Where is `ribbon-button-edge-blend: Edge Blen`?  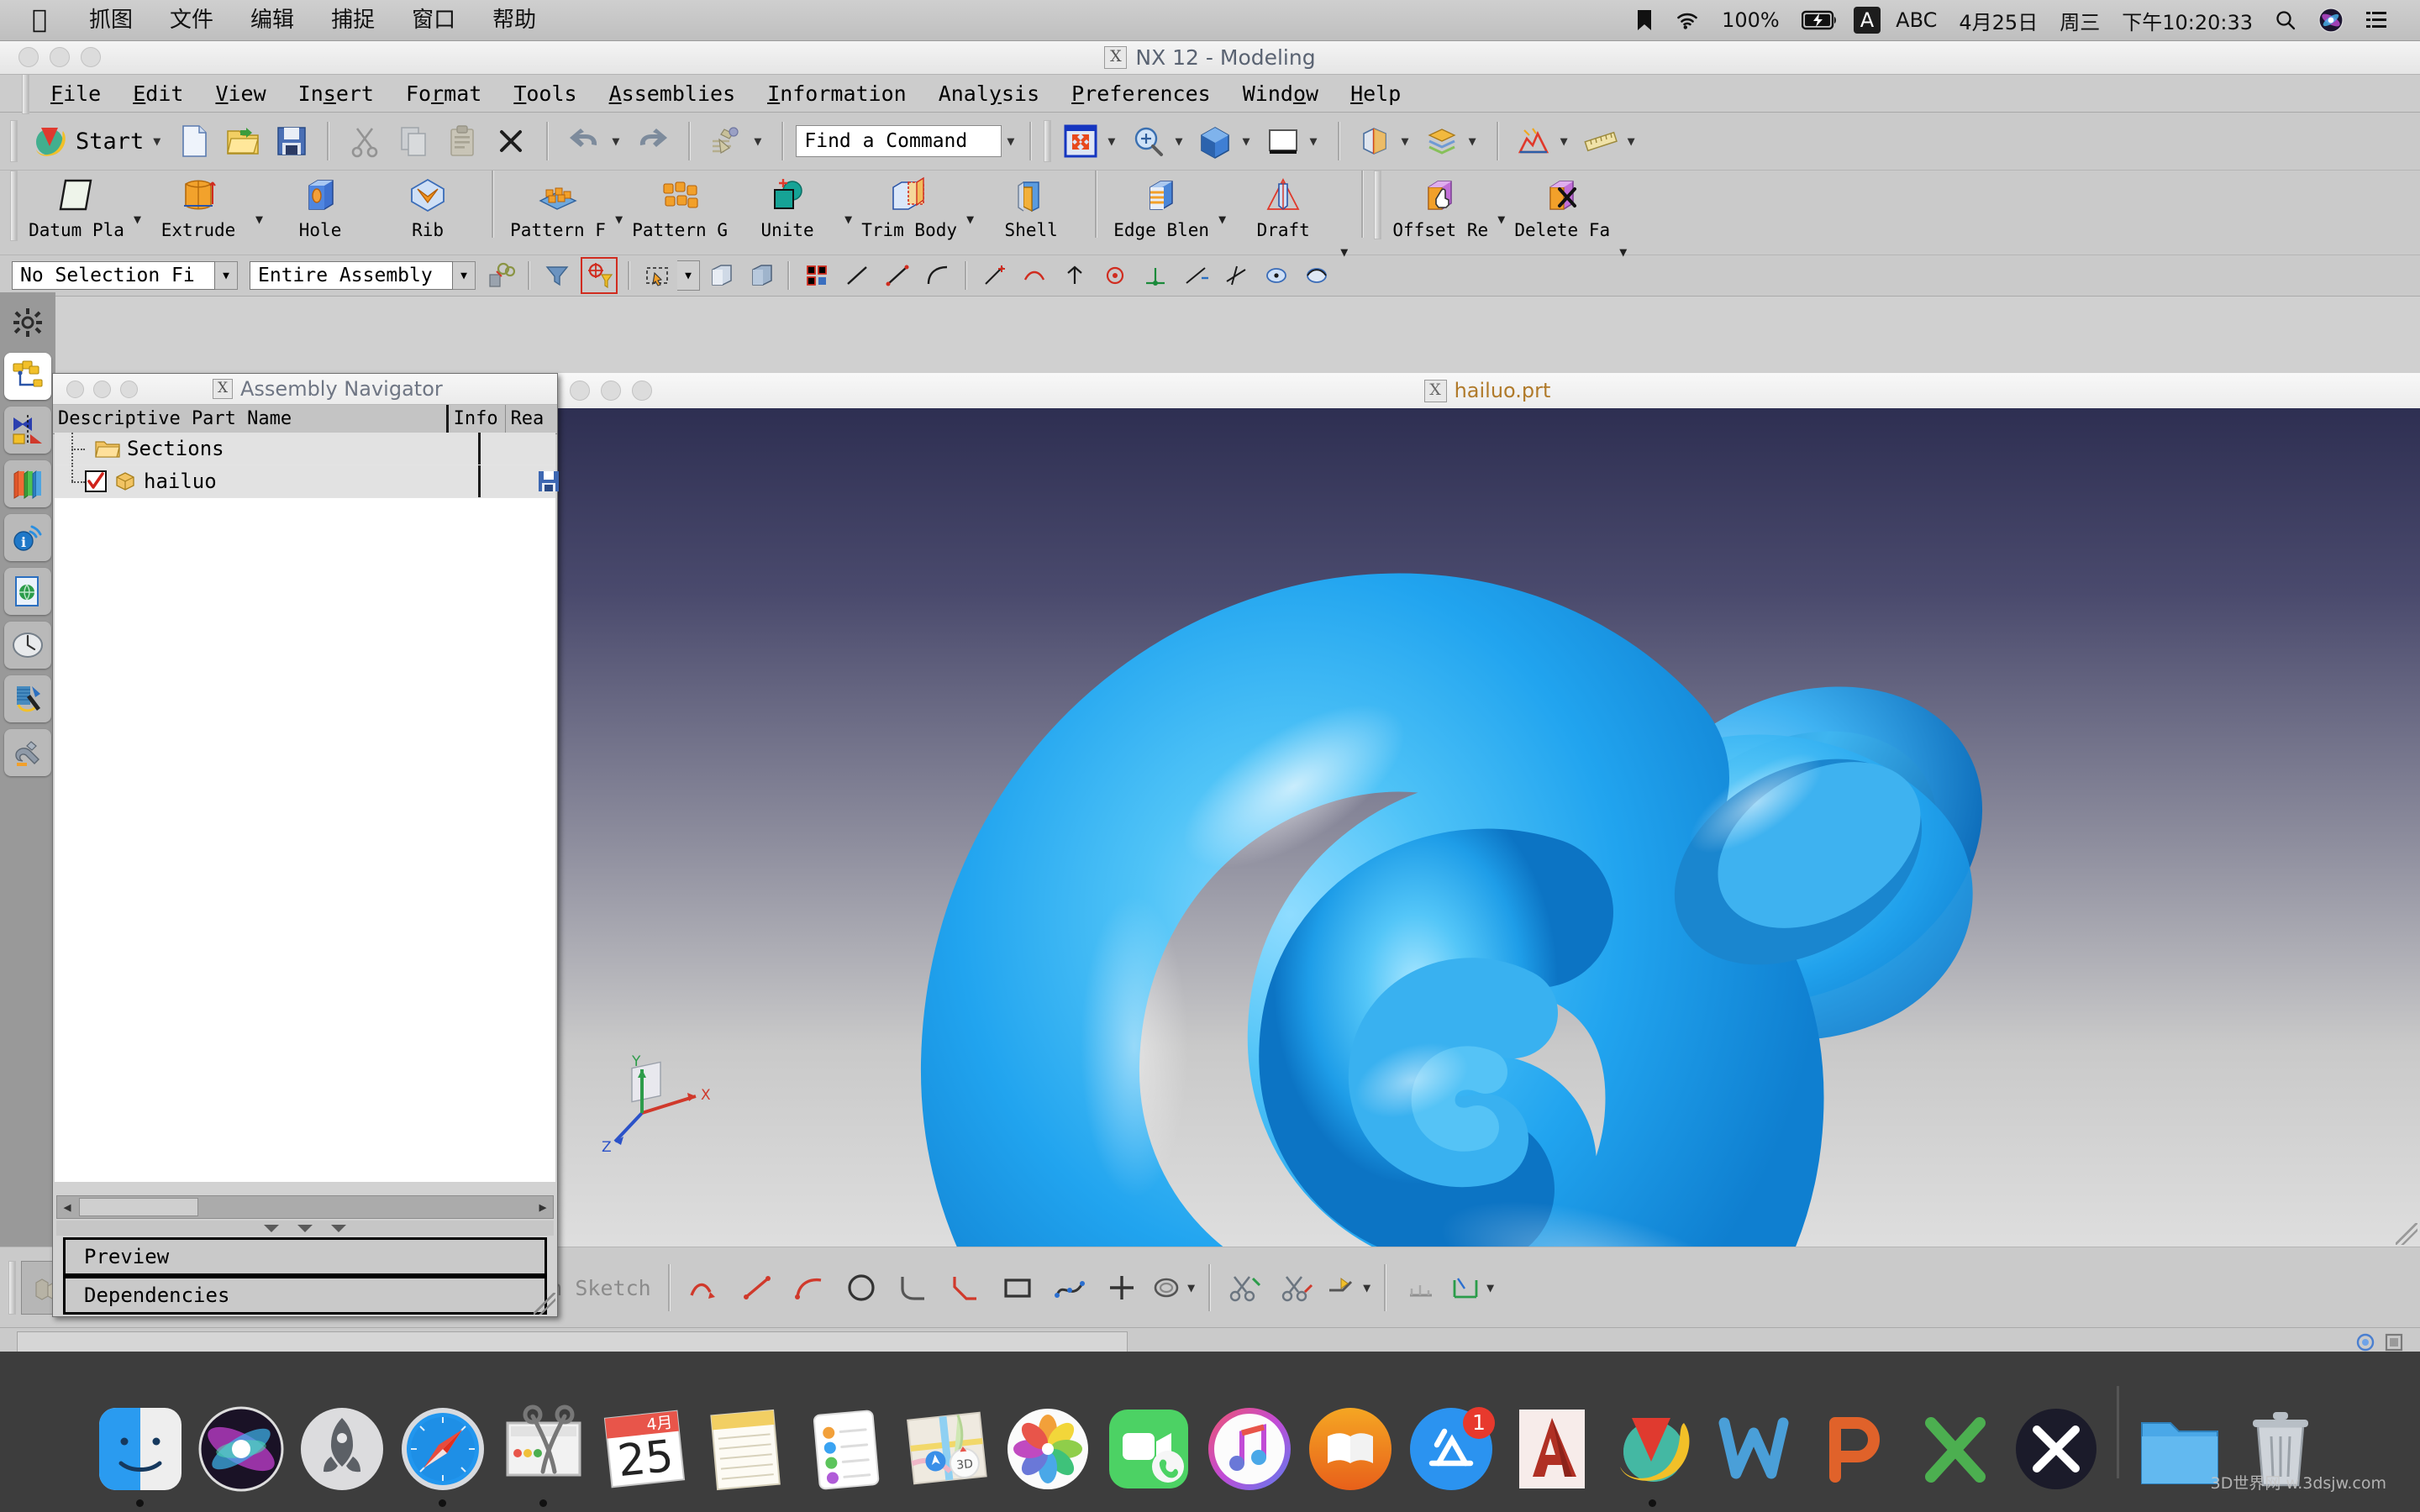 ribbon-button-edge-blend: Edge Blen is located at coordinates (1161, 213).